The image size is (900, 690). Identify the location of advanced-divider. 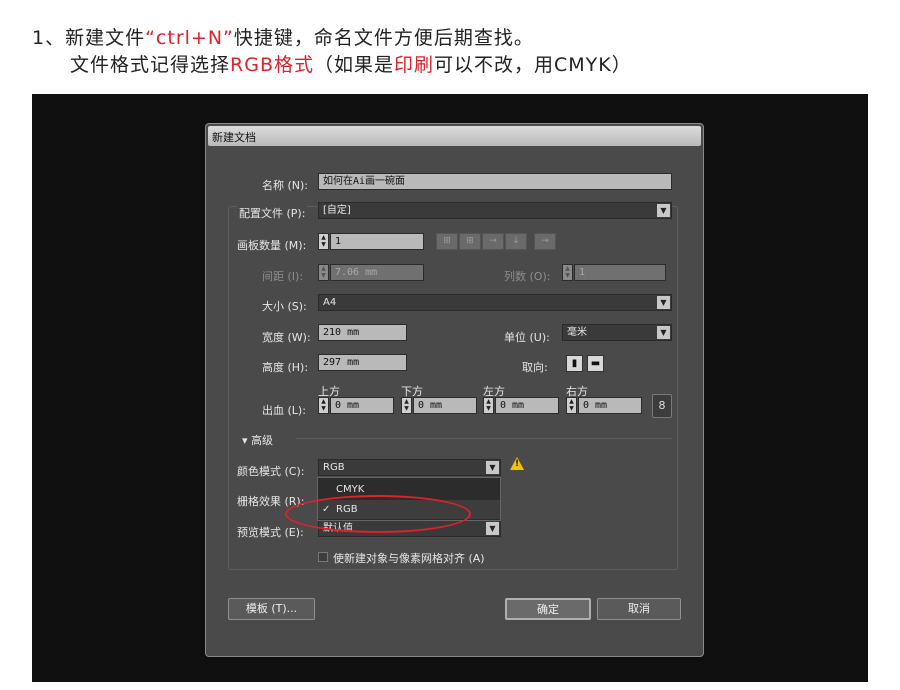
(484, 438).